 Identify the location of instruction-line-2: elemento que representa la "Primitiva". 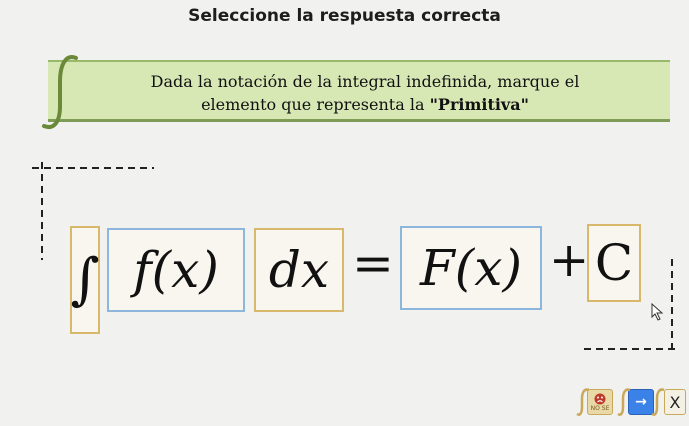
(365, 104).